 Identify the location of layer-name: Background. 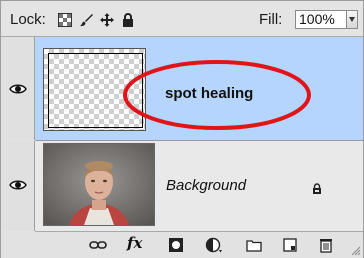
(206, 185).